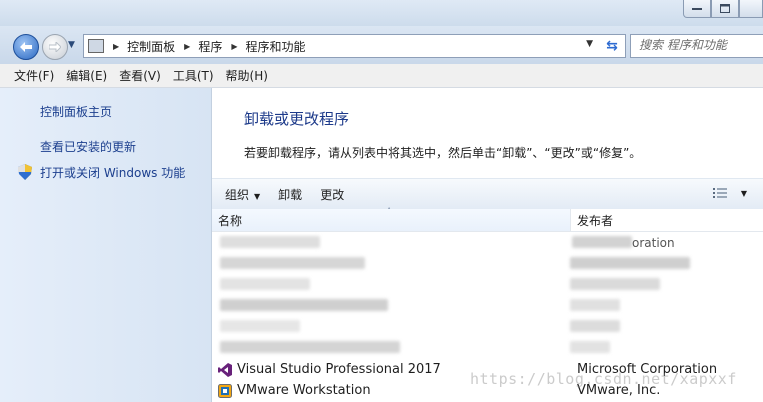 This screenshot has height=402, width=763. What do you see at coordinates (25, 172) in the screenshot?
I see `uac-shield-icon` at bounding box center [25, 172].